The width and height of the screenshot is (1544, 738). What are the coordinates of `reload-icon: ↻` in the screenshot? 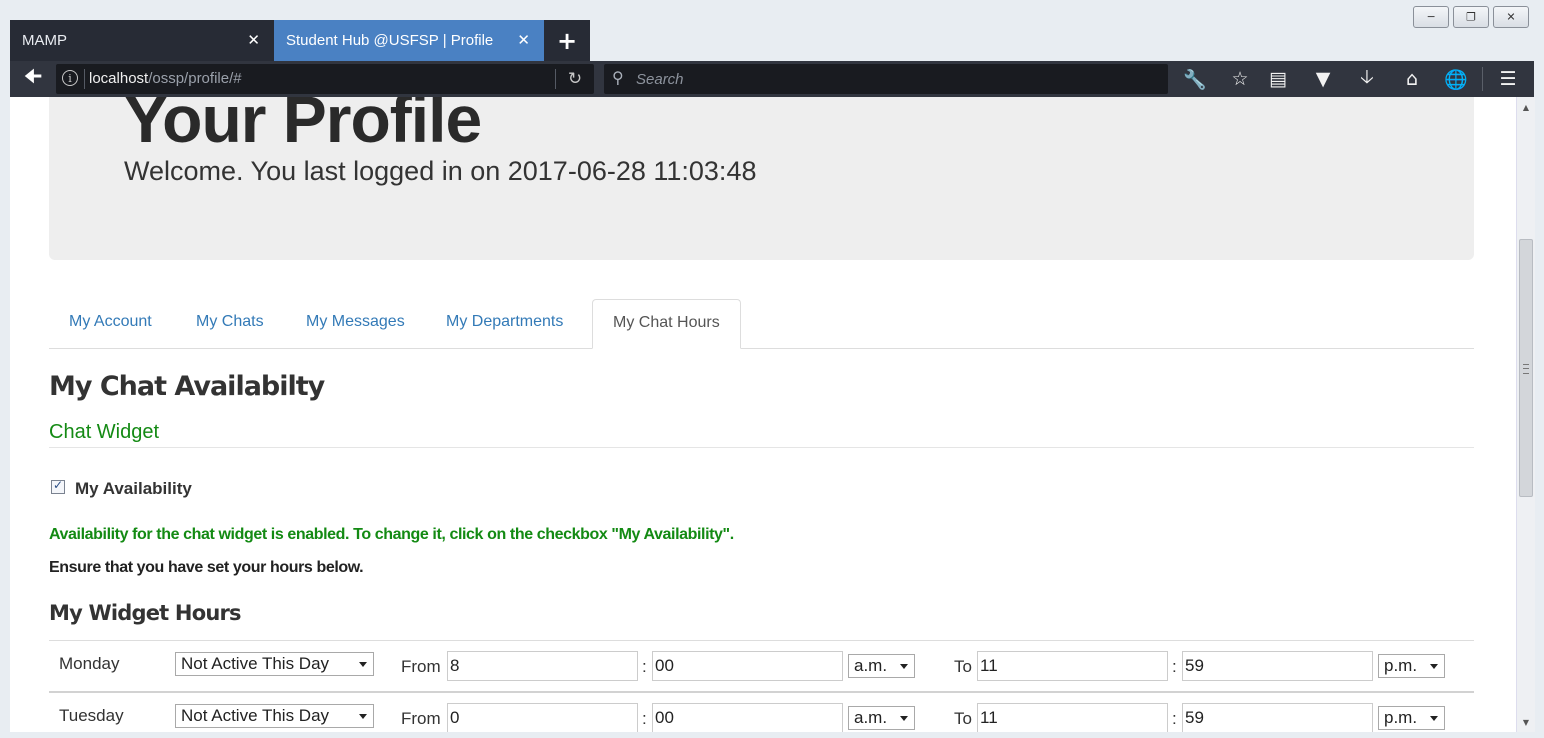 It's located at (575, 79).